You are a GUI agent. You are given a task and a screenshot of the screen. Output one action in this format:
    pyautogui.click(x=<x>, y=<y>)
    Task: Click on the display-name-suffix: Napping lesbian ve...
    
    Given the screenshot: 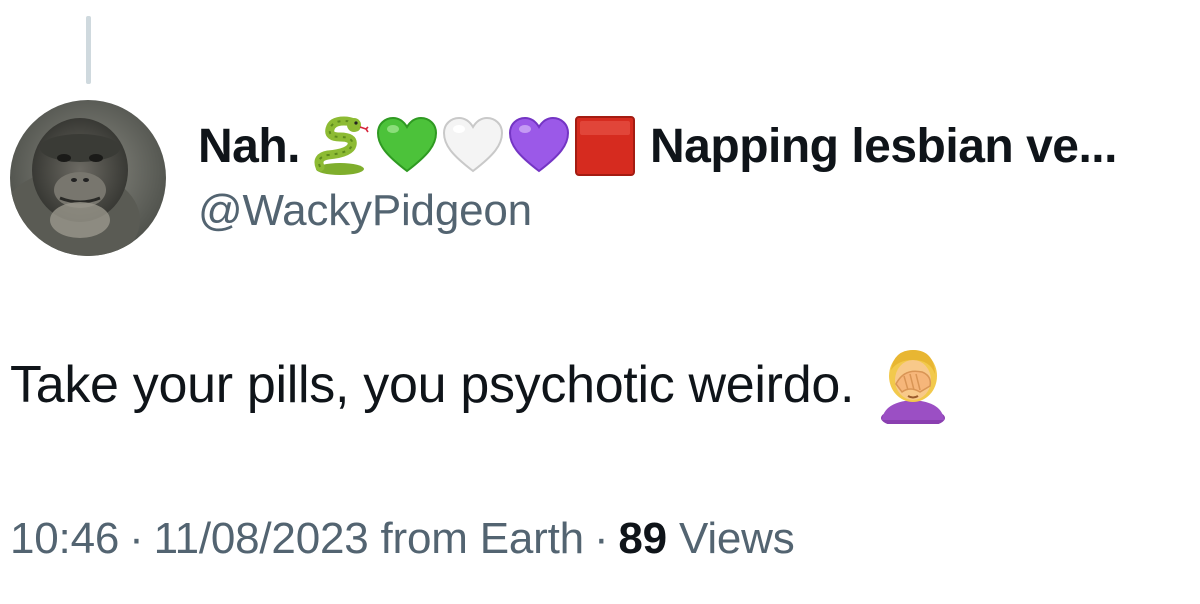 What is the action you would take?
    pyautogui.click(x=883, y=146)
    